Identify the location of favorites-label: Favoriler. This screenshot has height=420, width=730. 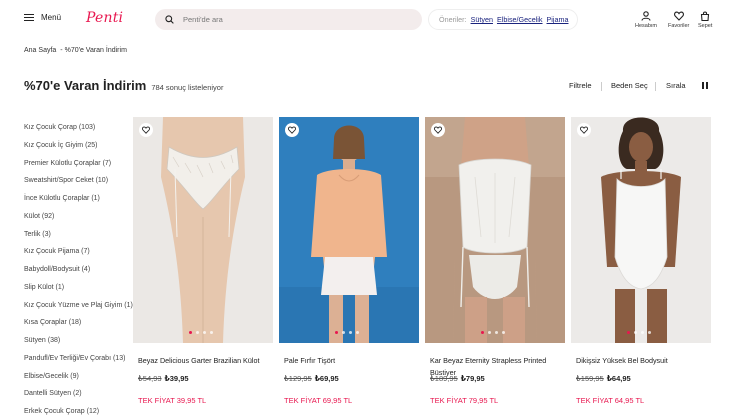
(679, 26).